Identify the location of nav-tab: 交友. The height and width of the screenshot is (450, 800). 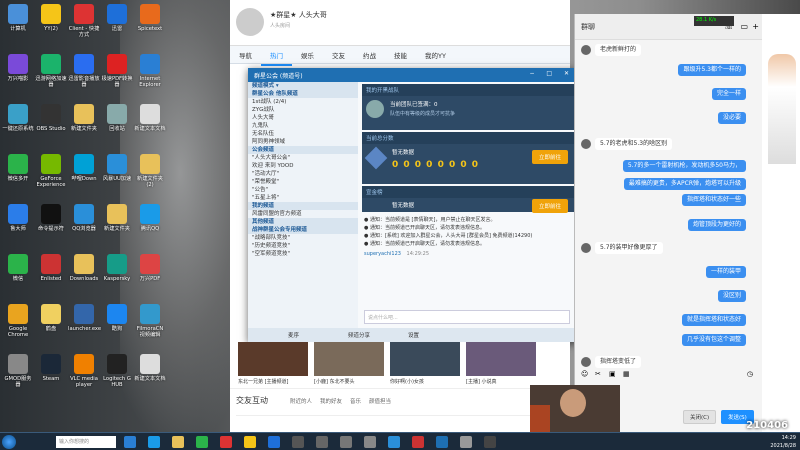
(338, 55).